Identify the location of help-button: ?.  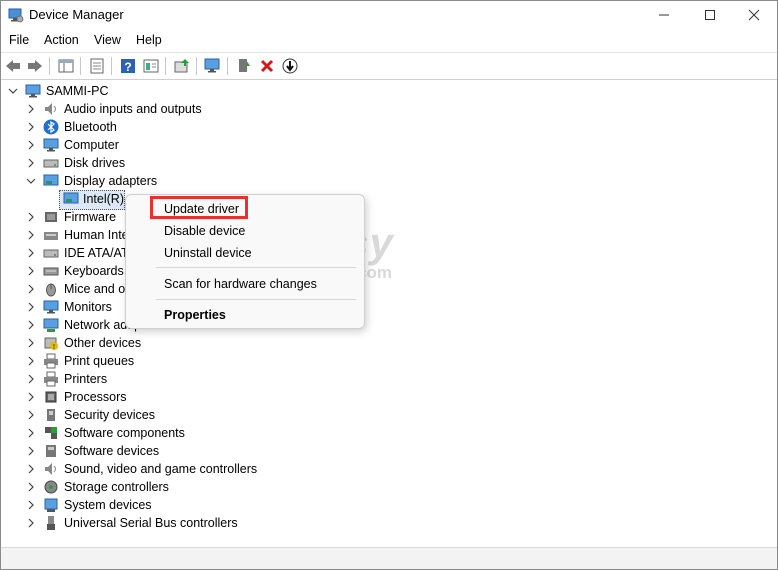
(128, 66).